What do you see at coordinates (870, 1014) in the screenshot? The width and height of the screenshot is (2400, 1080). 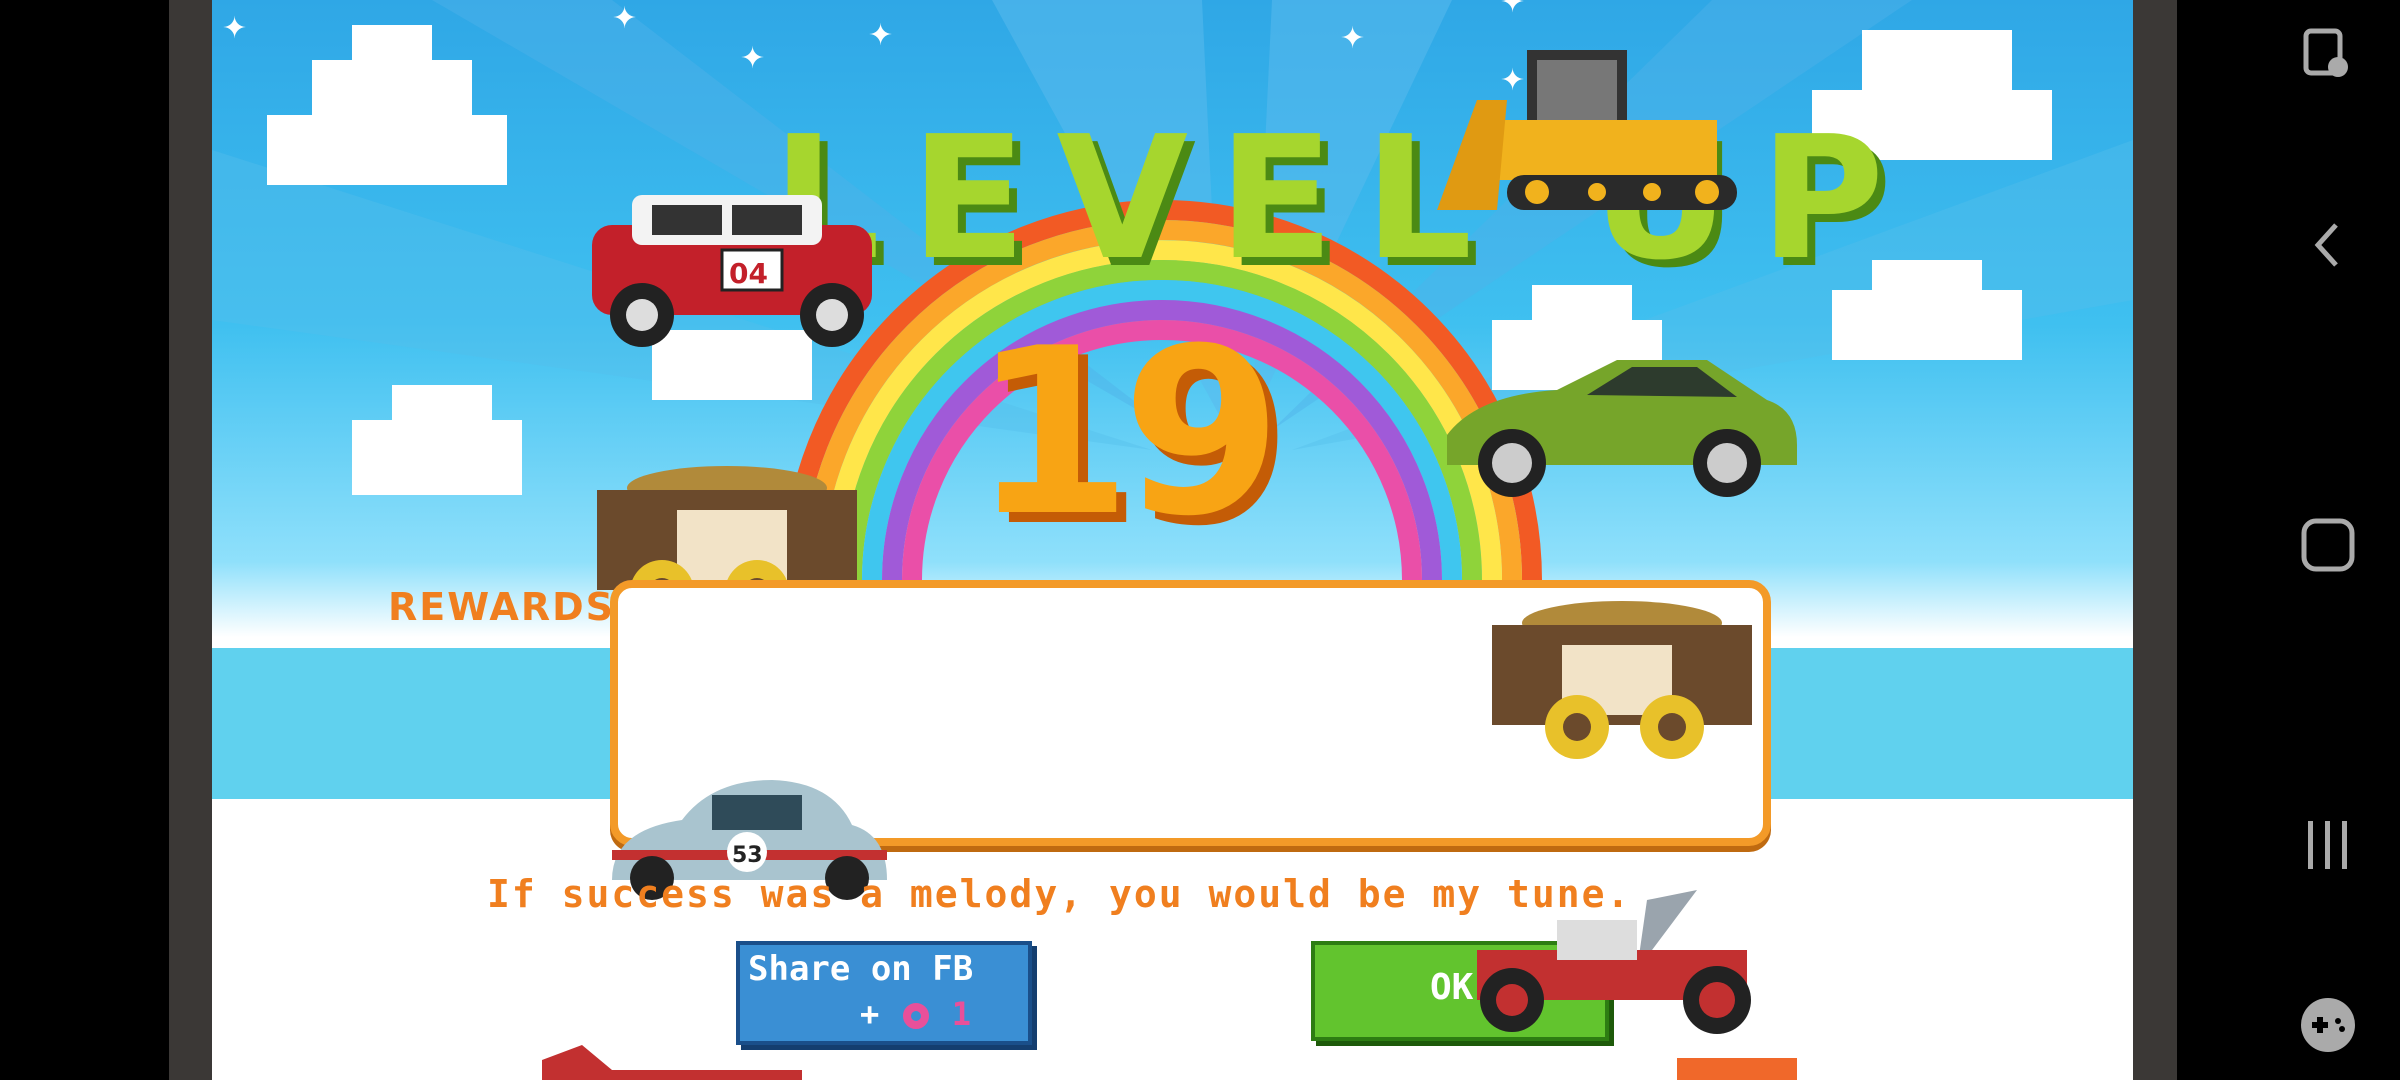 I see `reward-plus: +` at bounding box center [870, 1014].